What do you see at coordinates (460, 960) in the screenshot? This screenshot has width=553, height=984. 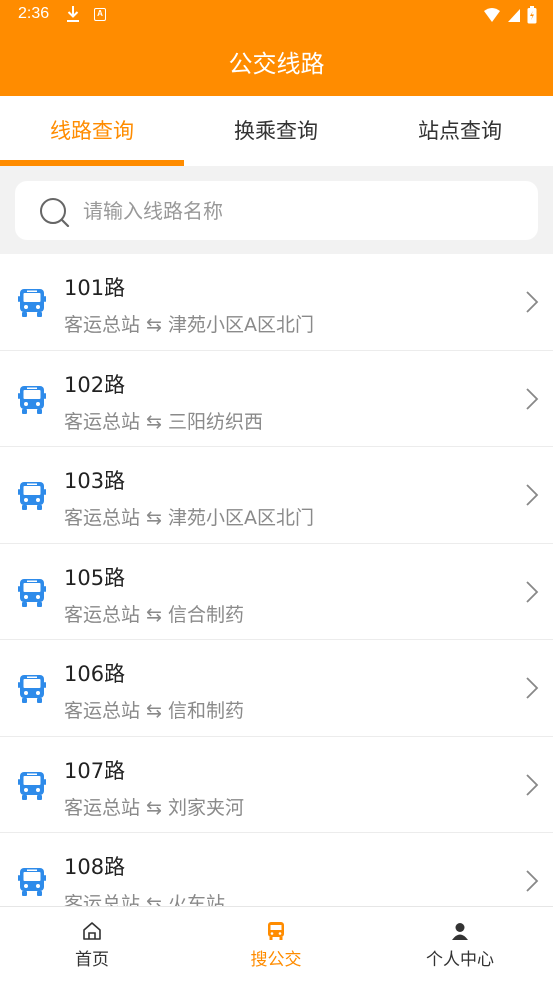 I see `nav-profile-label: 个人中心` at bounding box center [460, 960].